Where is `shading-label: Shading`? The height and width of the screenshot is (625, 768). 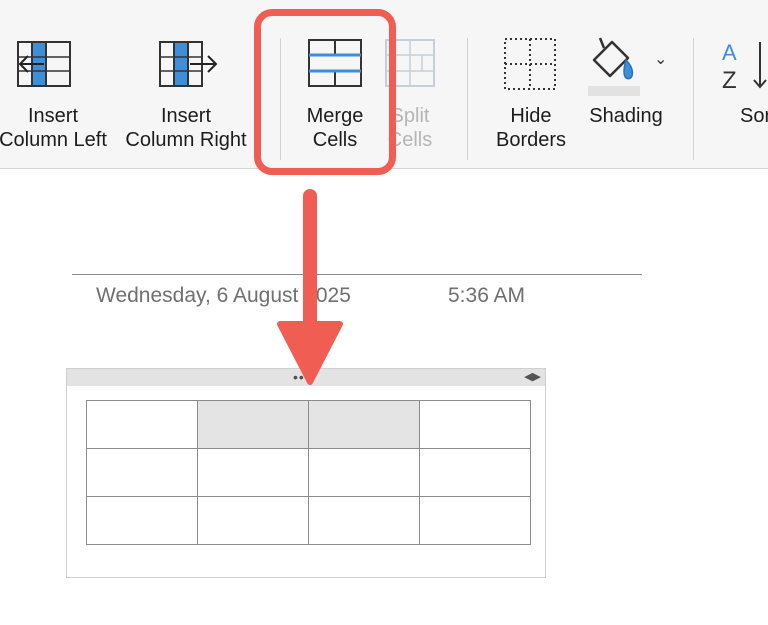 shading-label: Shading is located at coordinates (626, 116).